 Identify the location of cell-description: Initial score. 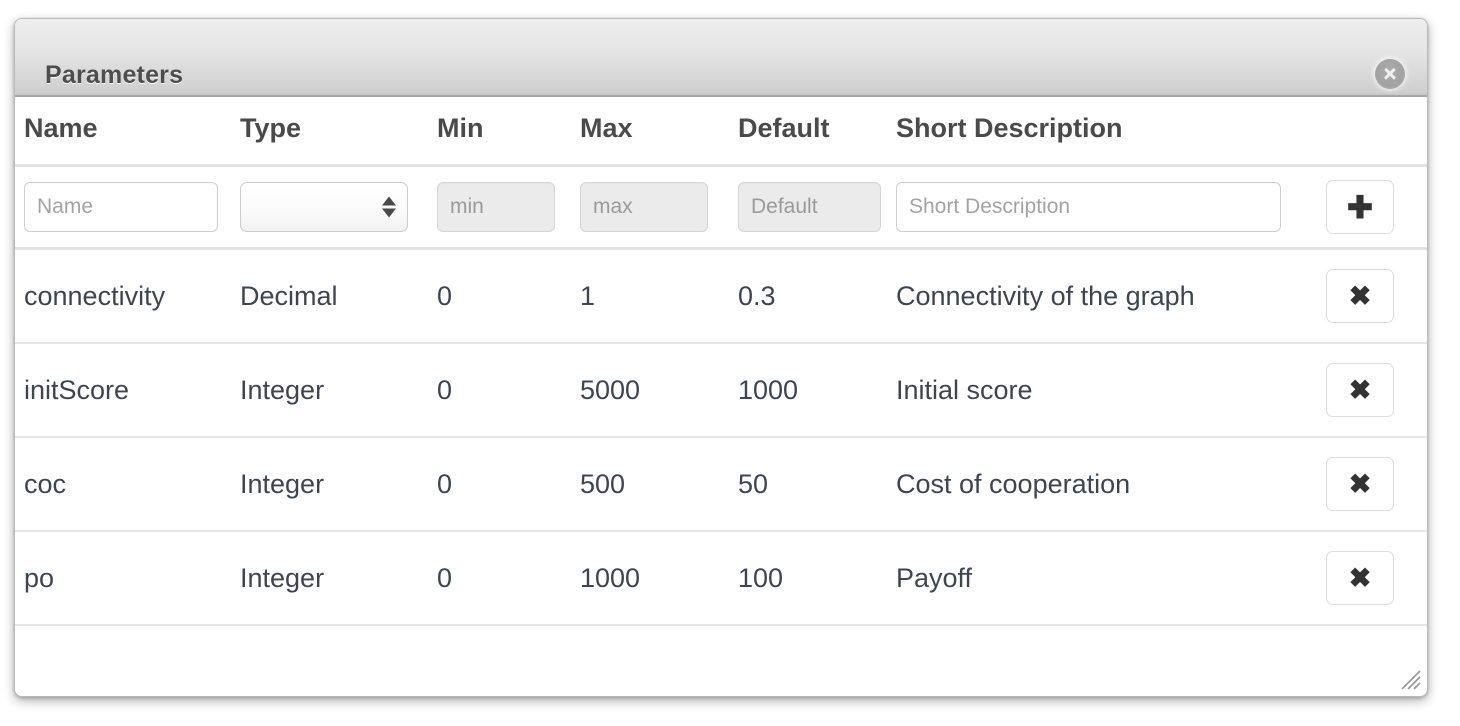
(1111, 390).